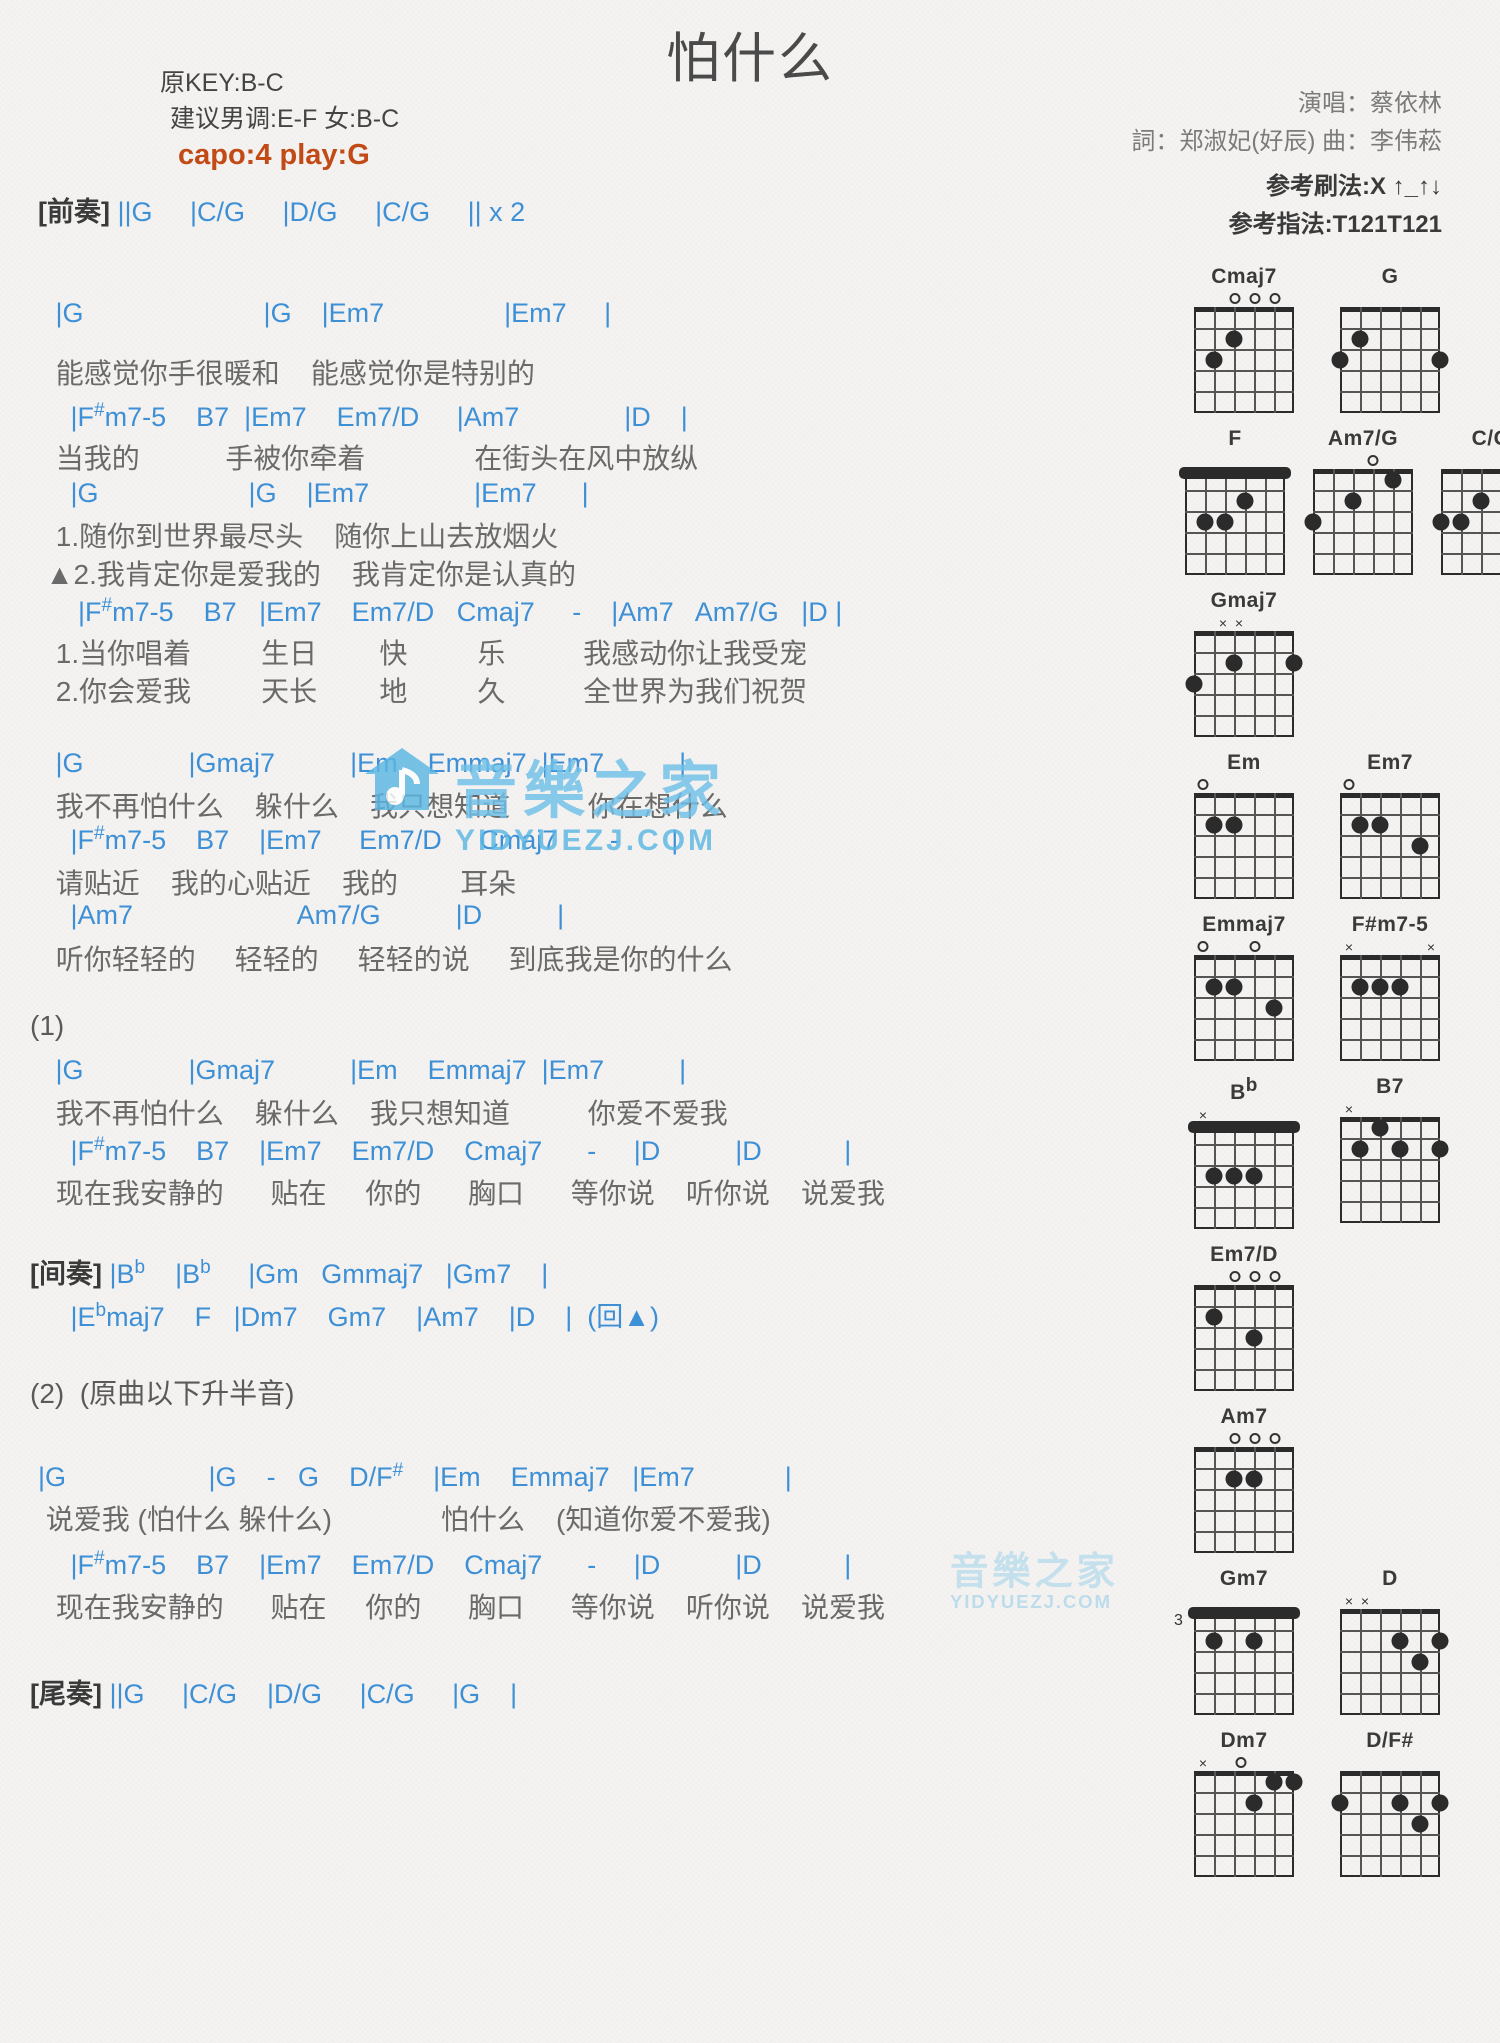 The height and width of the screenshot is (2043, 1500). Describe the element at coordinates (388, 806) in the screenshot. I see `lyric-line: 我不再怕什么 躲什么 我只想知道 你在想什么` at that location.